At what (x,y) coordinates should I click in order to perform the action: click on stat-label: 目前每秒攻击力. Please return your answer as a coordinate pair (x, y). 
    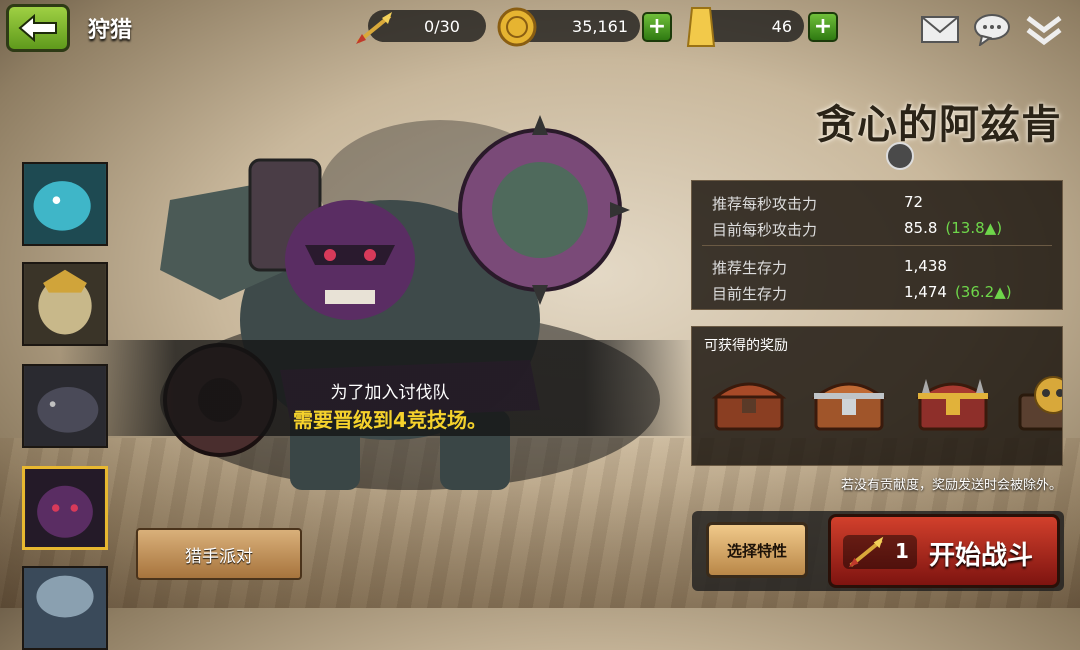
    Looking at the image, I should click on (765, 230).